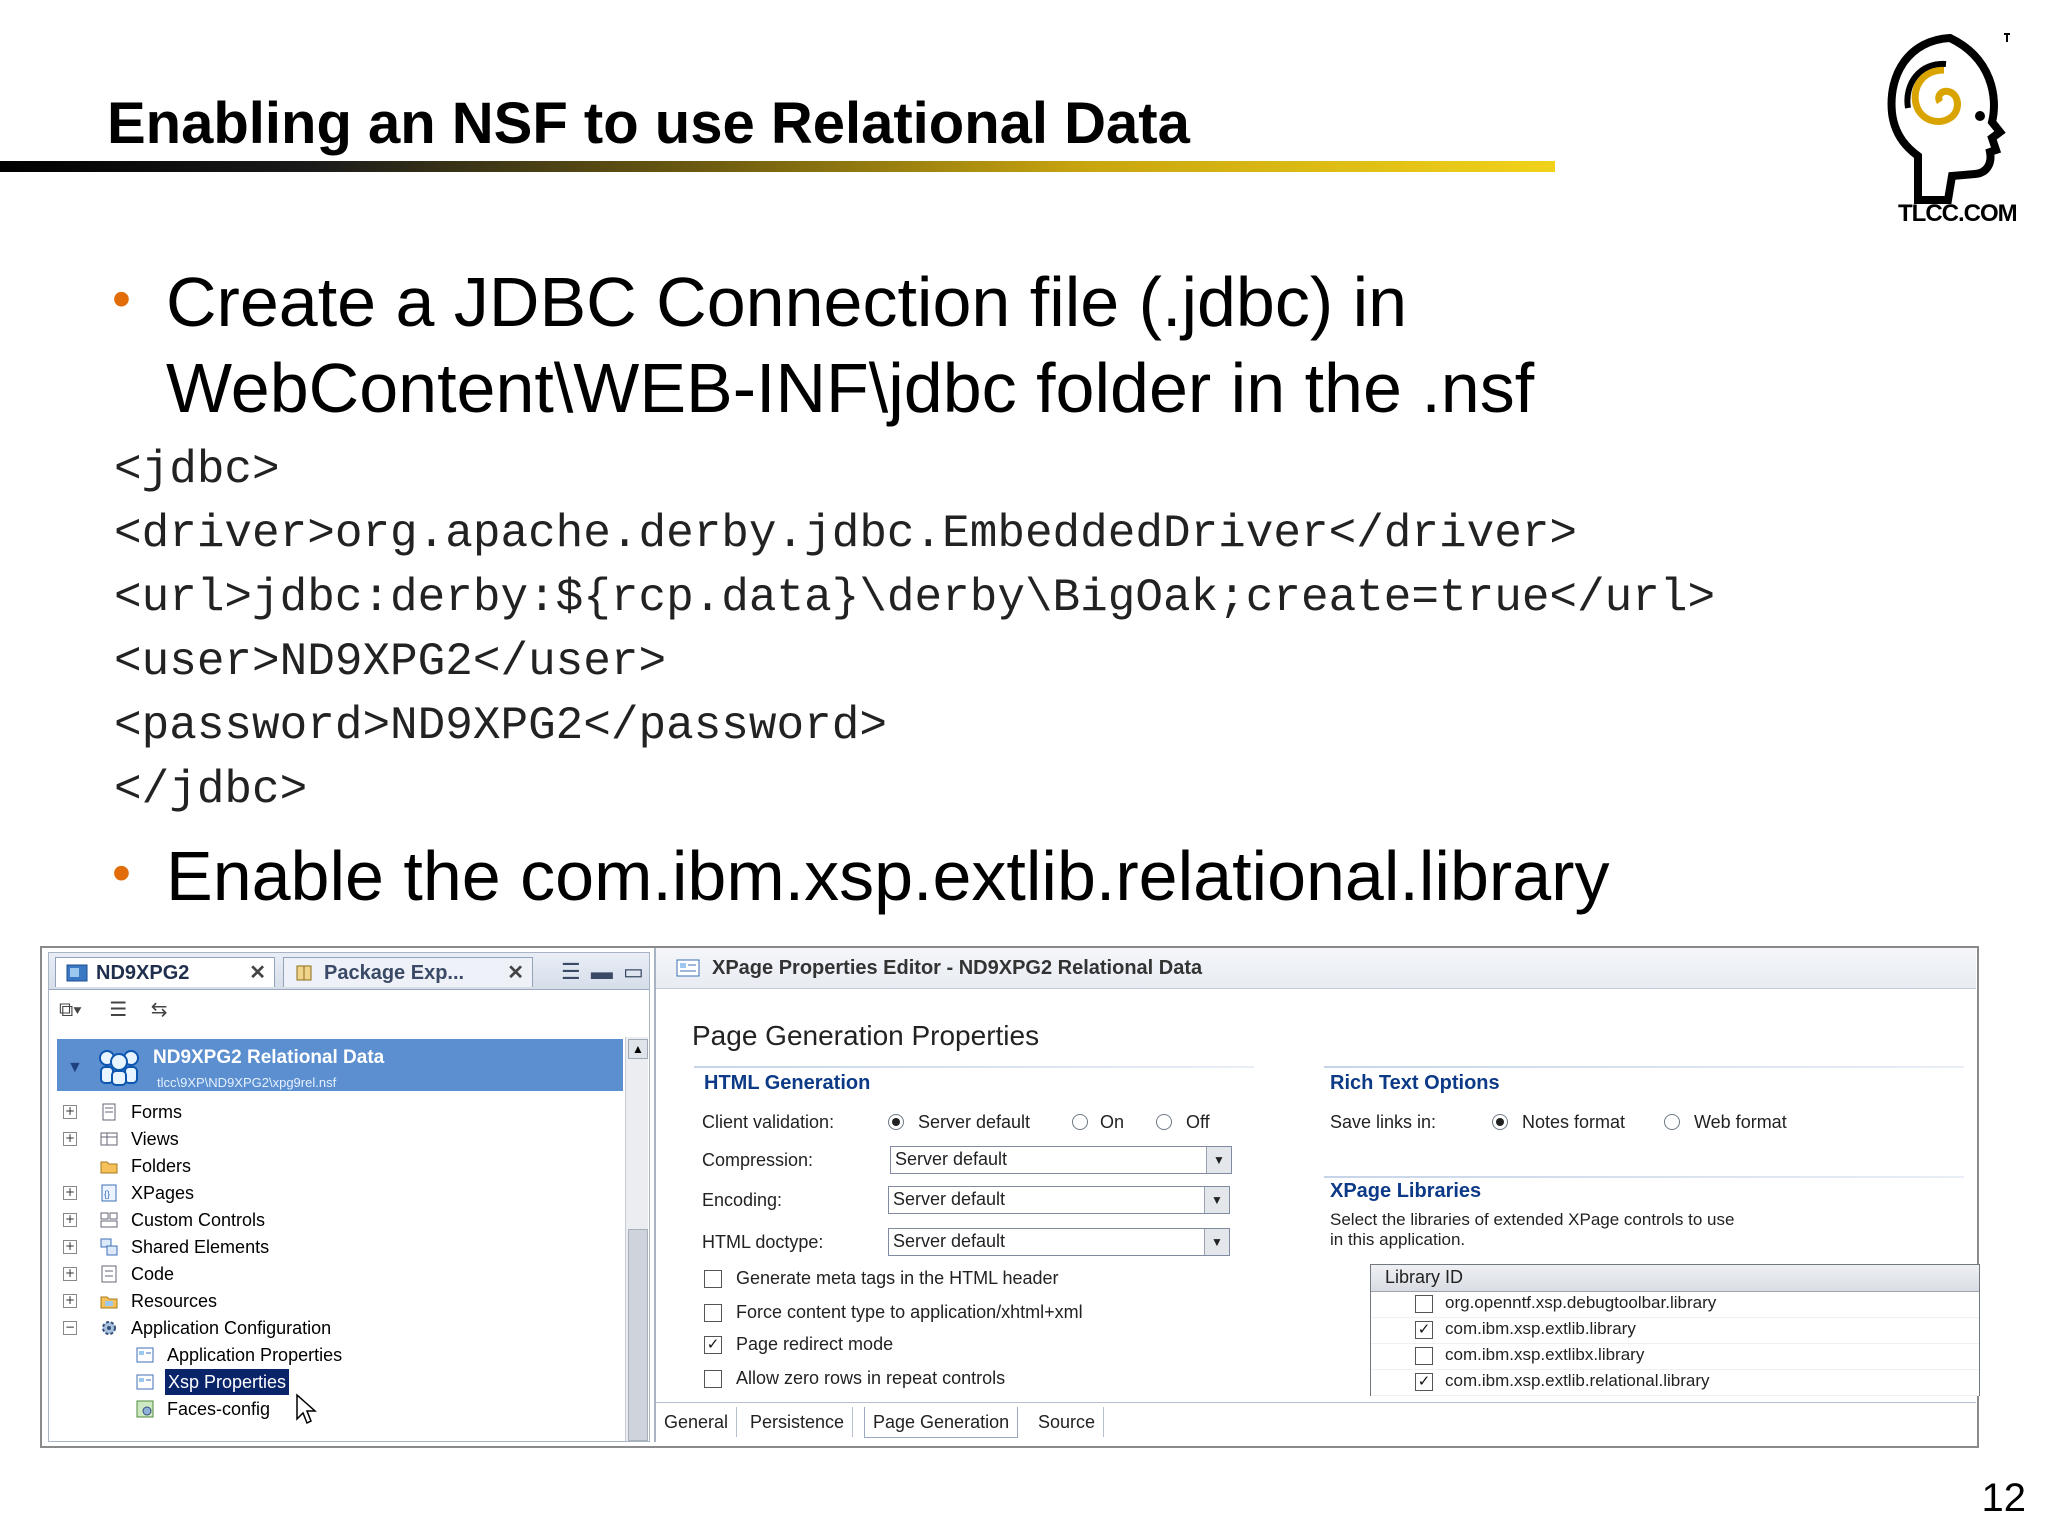  I want to click on mouse-cursor-icon, so click(306, 1409).